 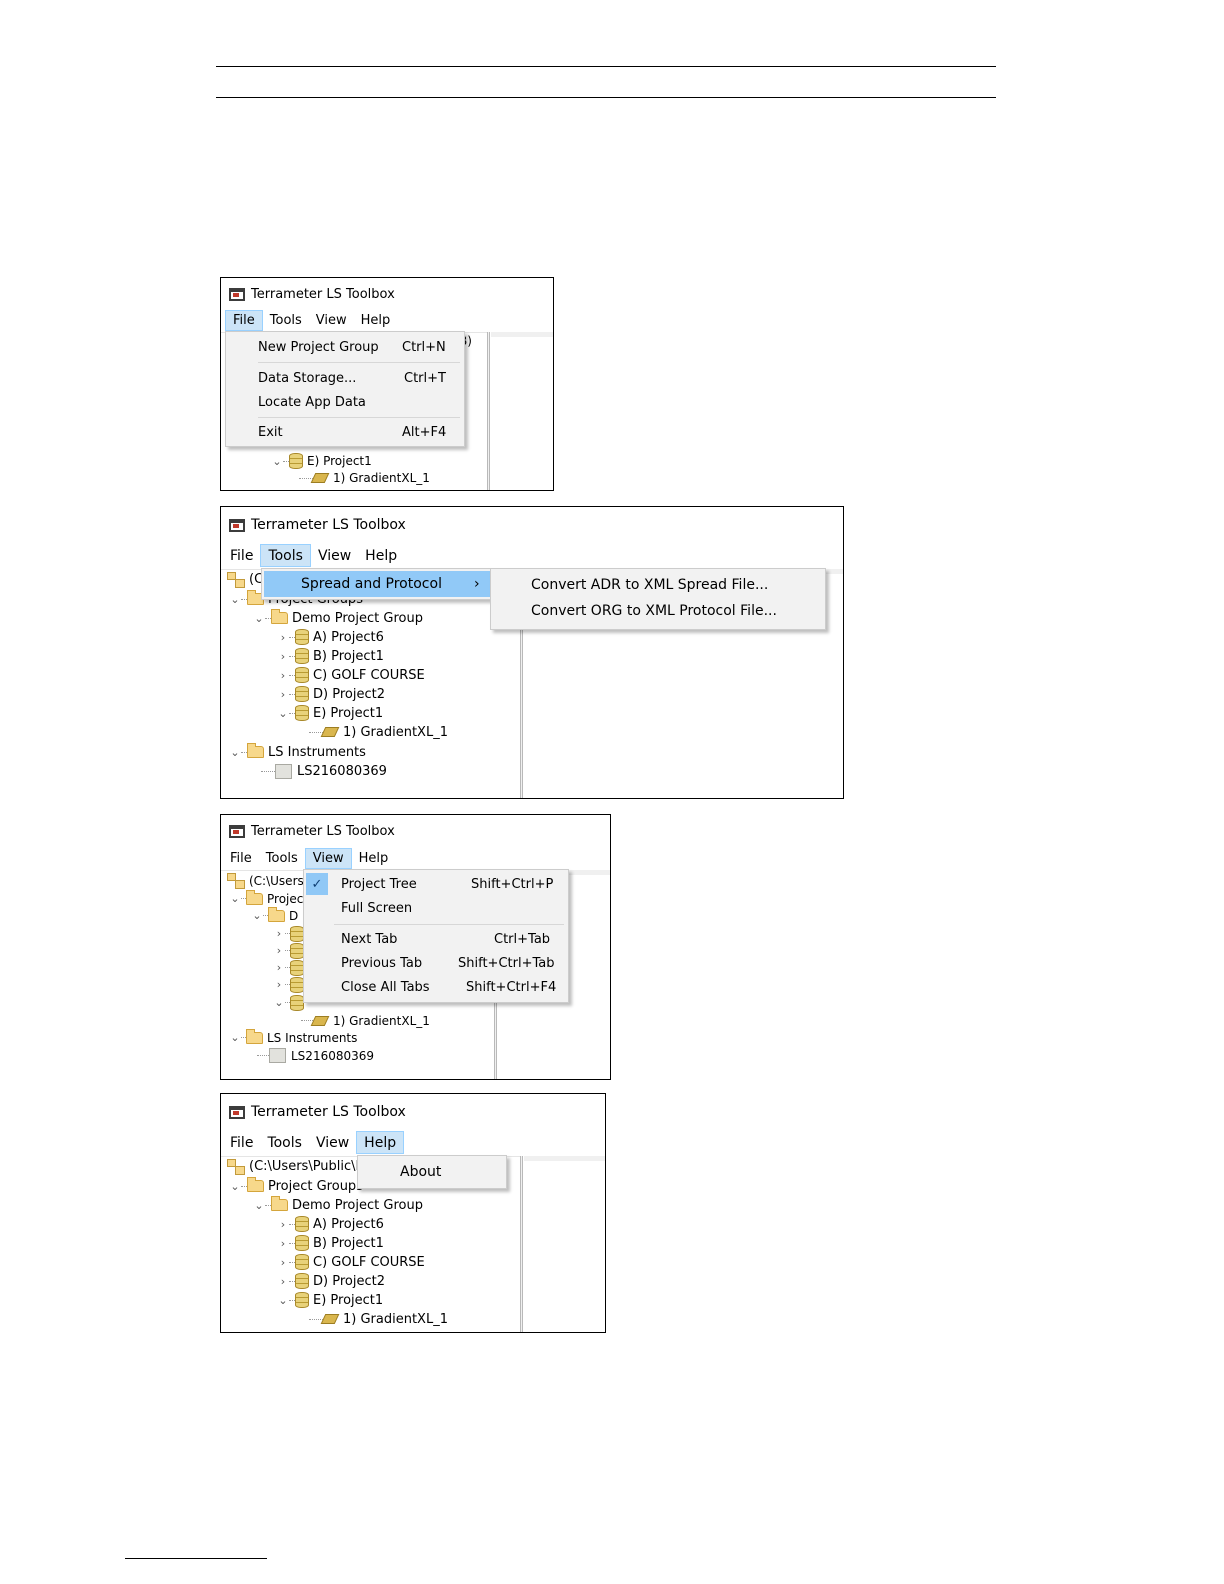 I want to click on menu-item-next-tab: Next Tab Ctrl+Tab, so click(x=436, y=939).